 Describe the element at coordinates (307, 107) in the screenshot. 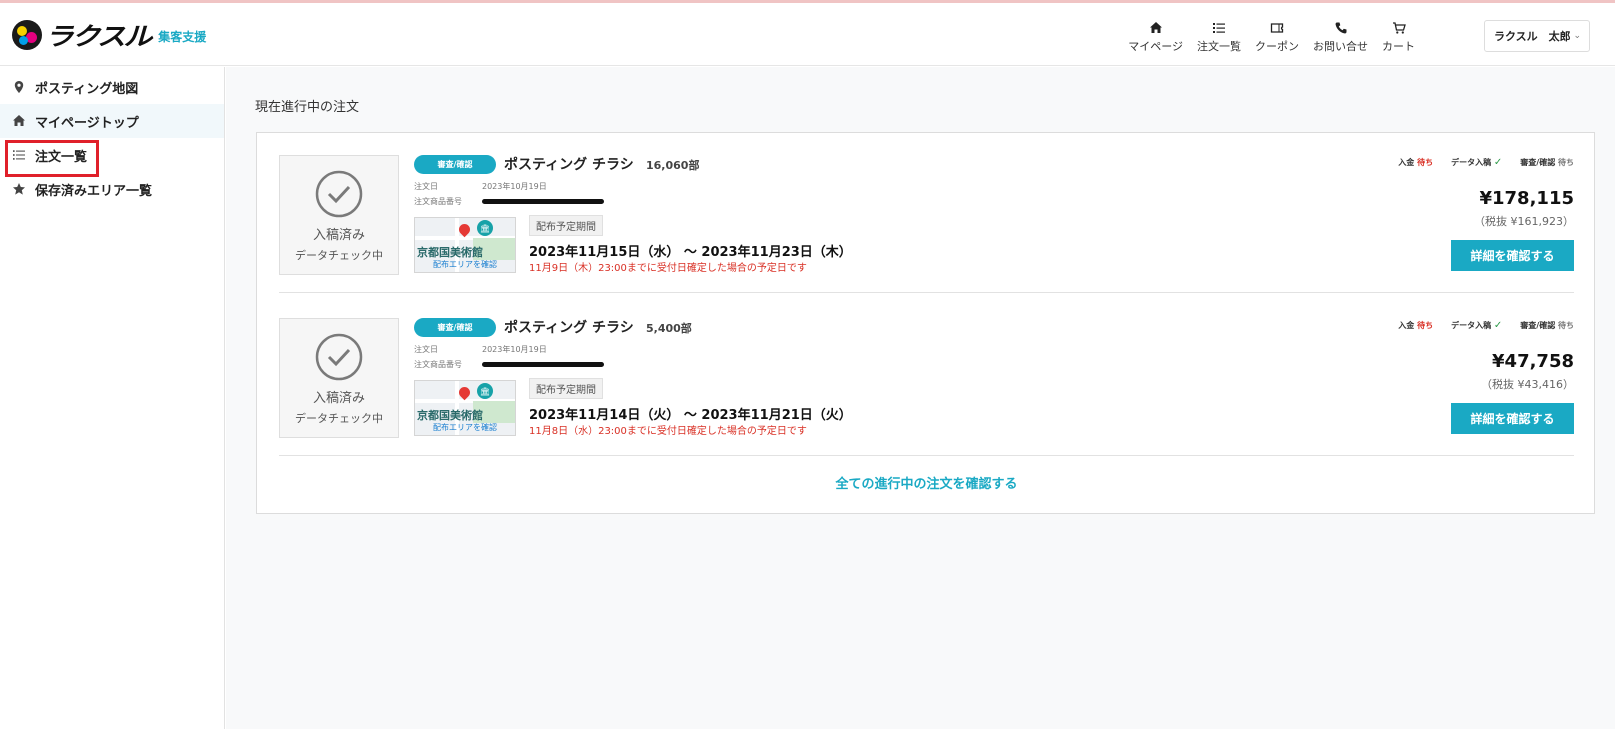

I see `section-title: 現在進行中の注文` at that location.